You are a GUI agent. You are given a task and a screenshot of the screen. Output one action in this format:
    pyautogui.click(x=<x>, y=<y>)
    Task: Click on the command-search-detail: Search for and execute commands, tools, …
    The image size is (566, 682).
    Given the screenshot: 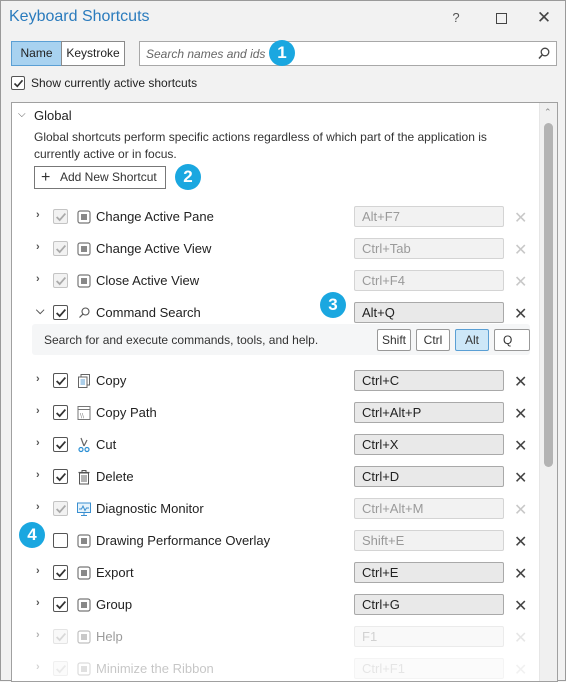 What is the action you would take?
    pyautogui.click(x=281, y=339)
    